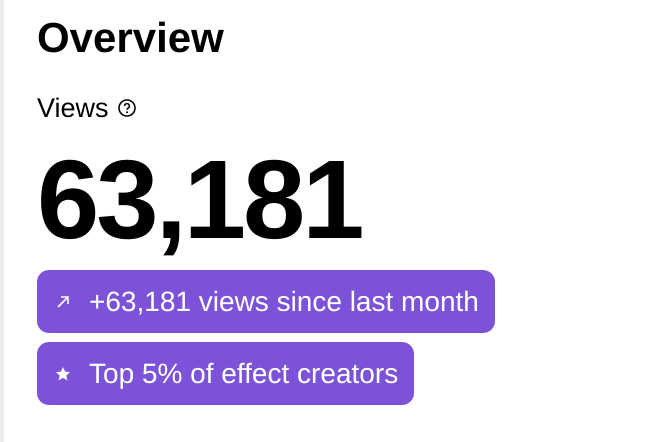 The width and height of the screenshot is (650, 442). What do you see at coordinates (63, 302) in the screenshot?
I see `arrow-icon` at bounding box center [63, 302].